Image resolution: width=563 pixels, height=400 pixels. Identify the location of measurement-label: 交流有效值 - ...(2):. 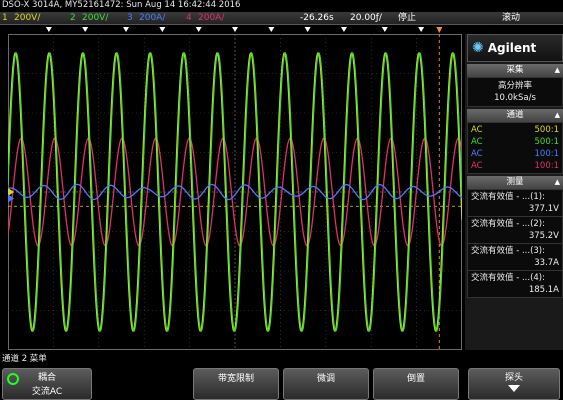
(508, 224).